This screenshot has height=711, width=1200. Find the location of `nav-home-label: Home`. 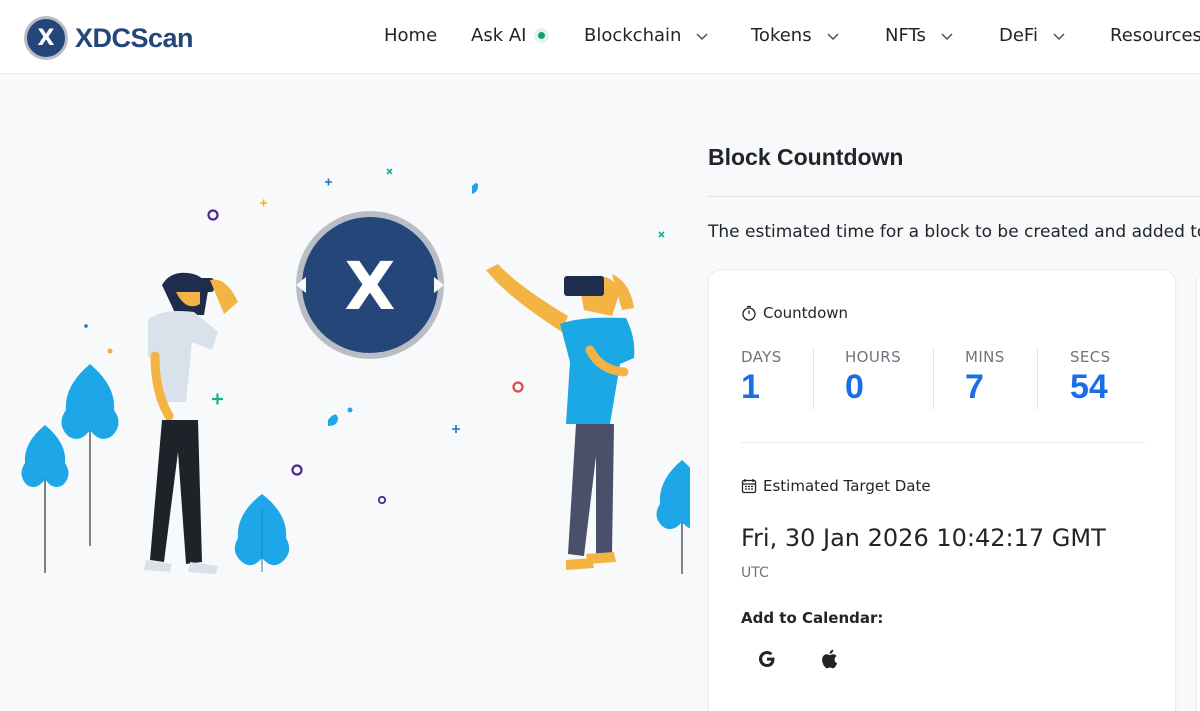

nav-home-label: Home is located at coordinates (411, 35).